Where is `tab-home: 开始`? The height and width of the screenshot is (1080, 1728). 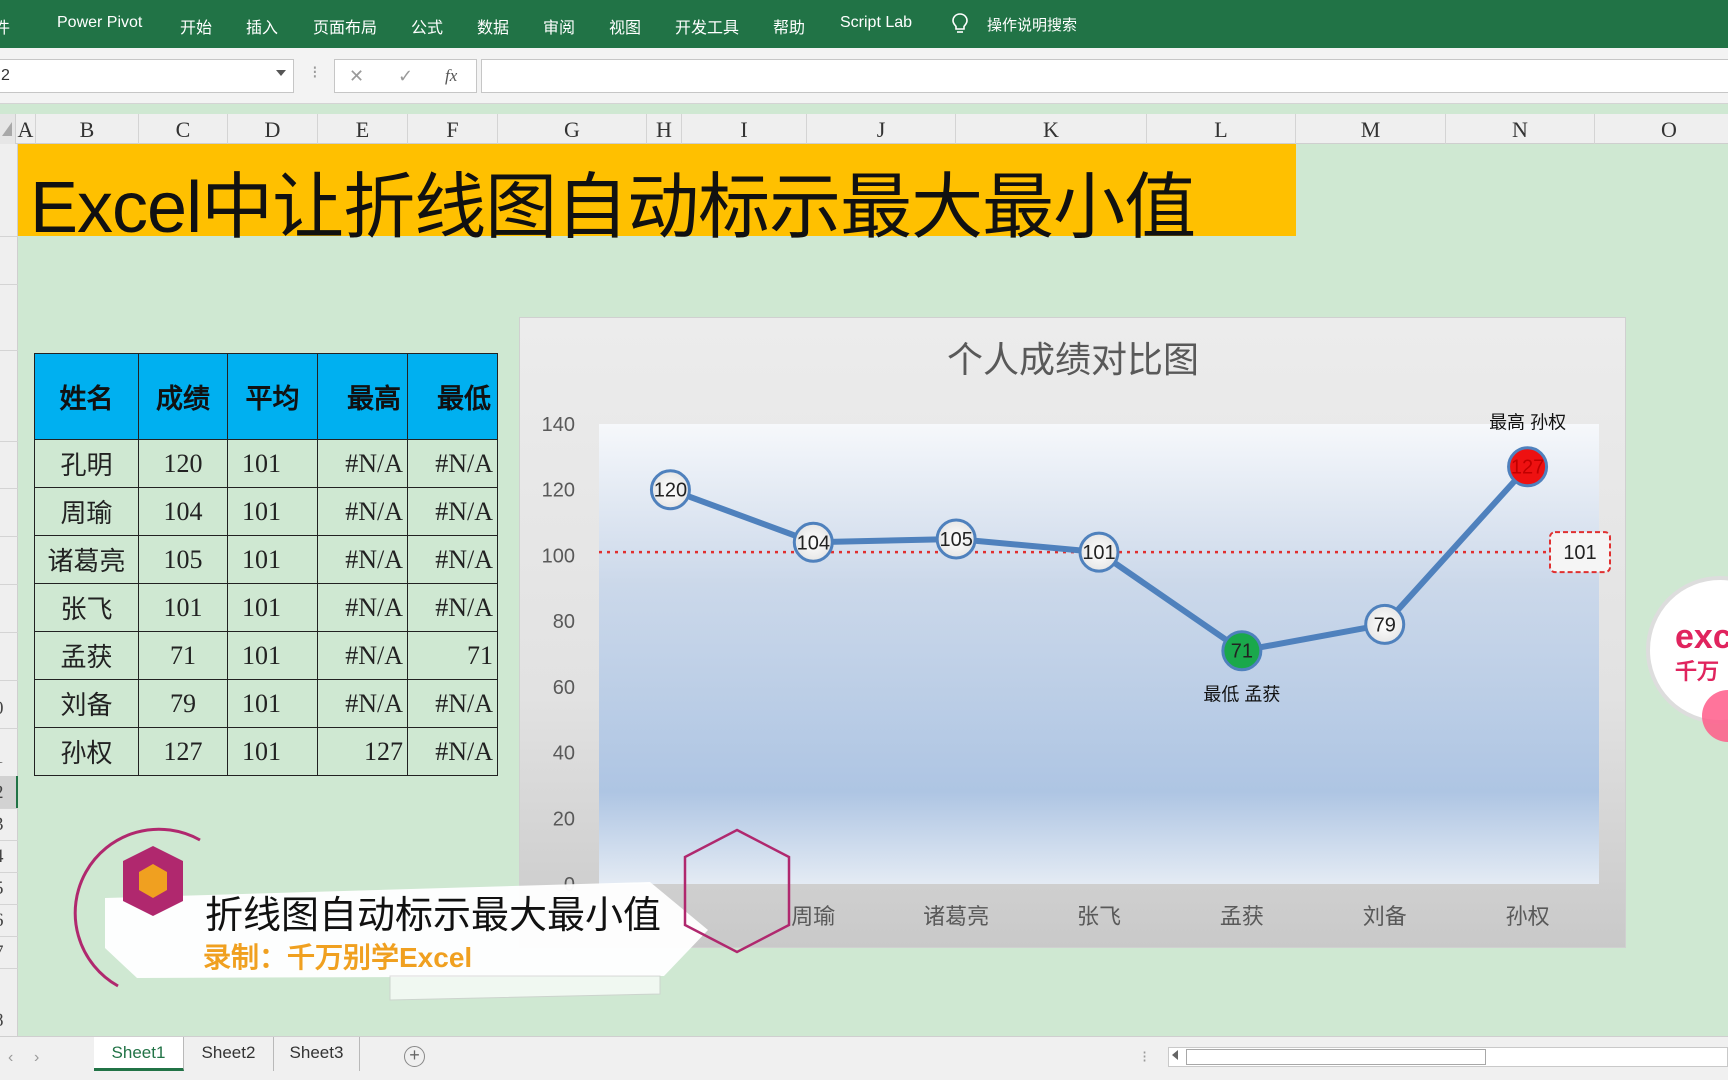 tab-home: 开始 is located at coordinates (196, 26).